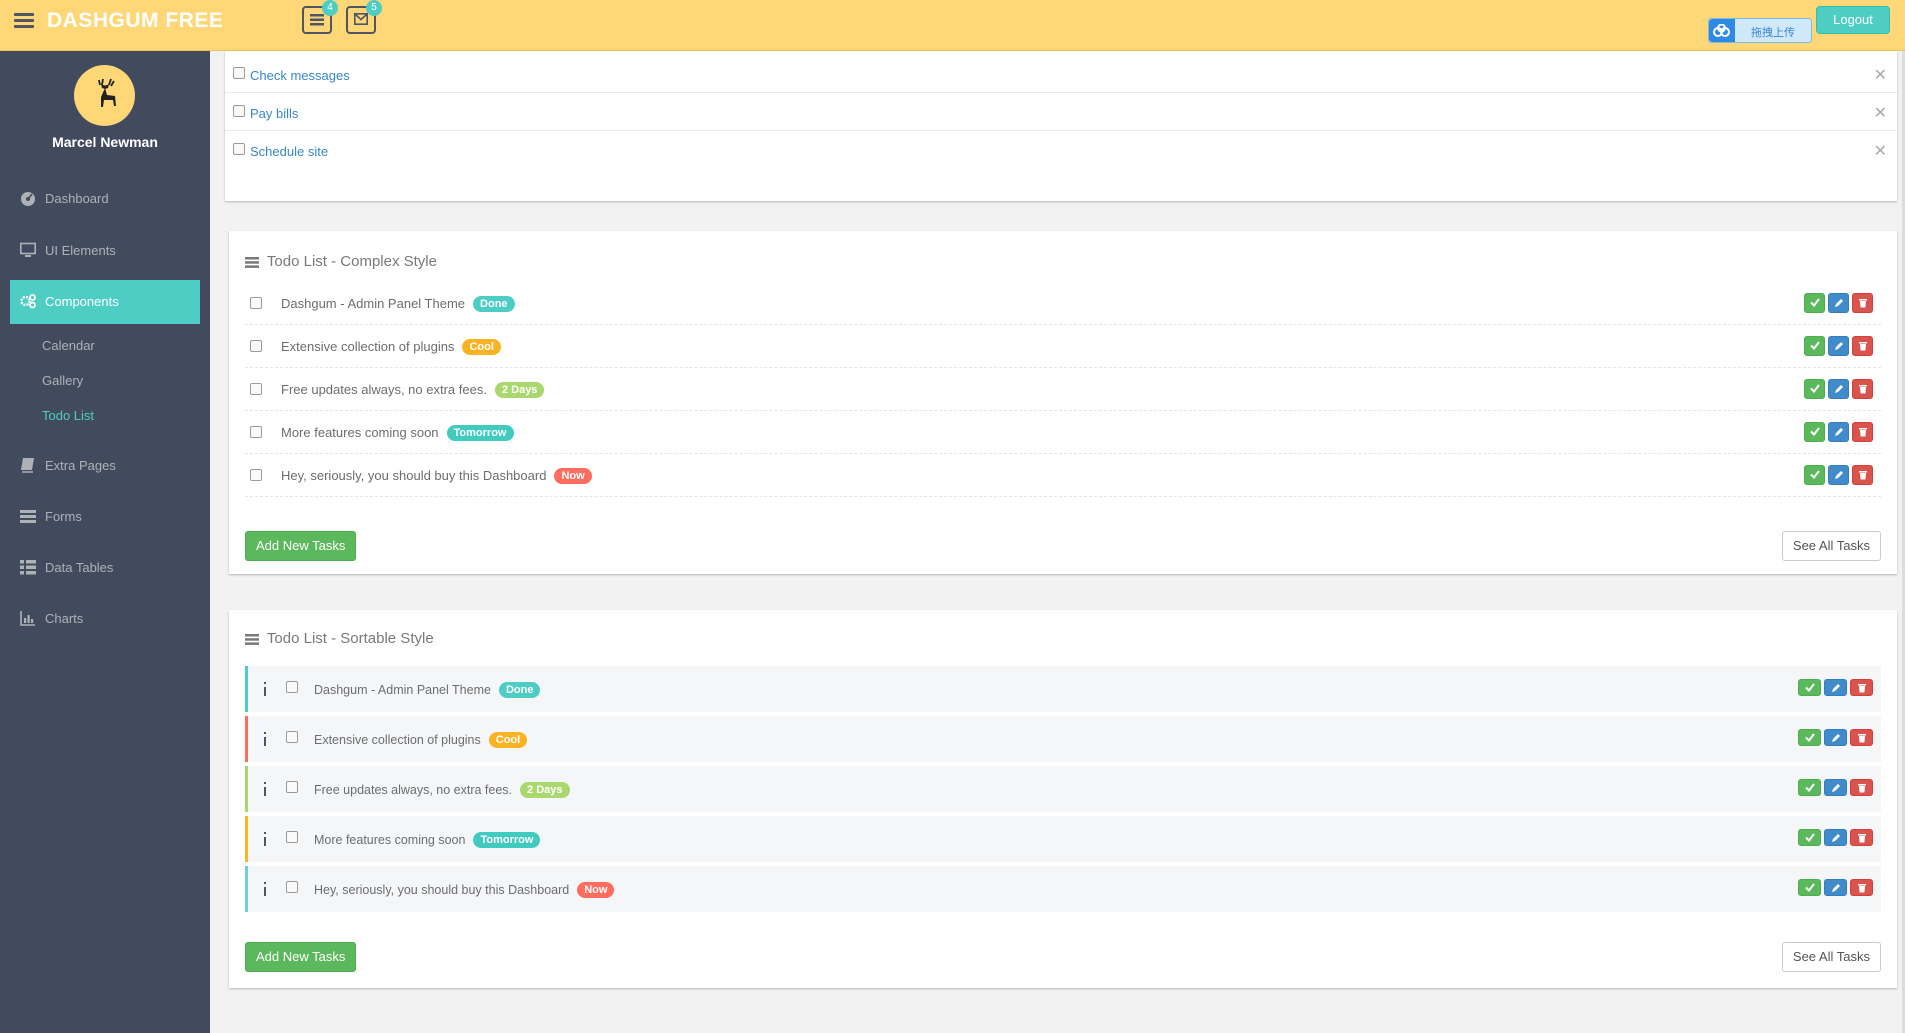  I want to click on mail-count-badge: 5, so click(374, 8).